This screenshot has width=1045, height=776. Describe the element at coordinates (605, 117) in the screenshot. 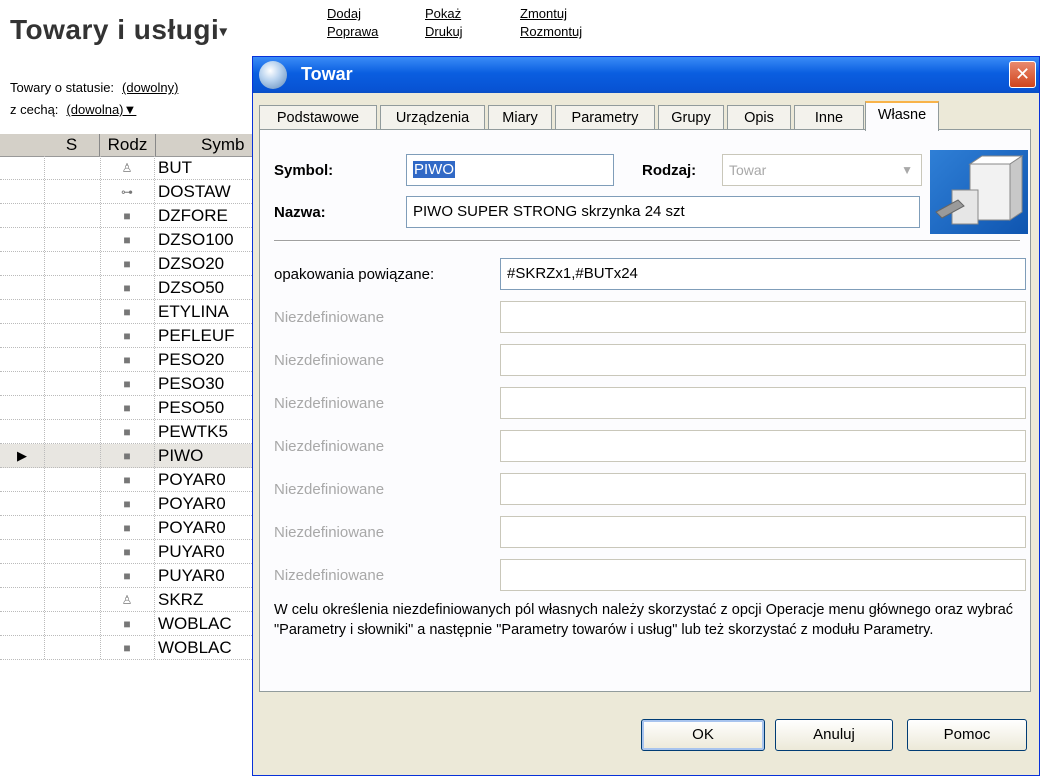

I see `tab-parametry: Parametry` at that location.